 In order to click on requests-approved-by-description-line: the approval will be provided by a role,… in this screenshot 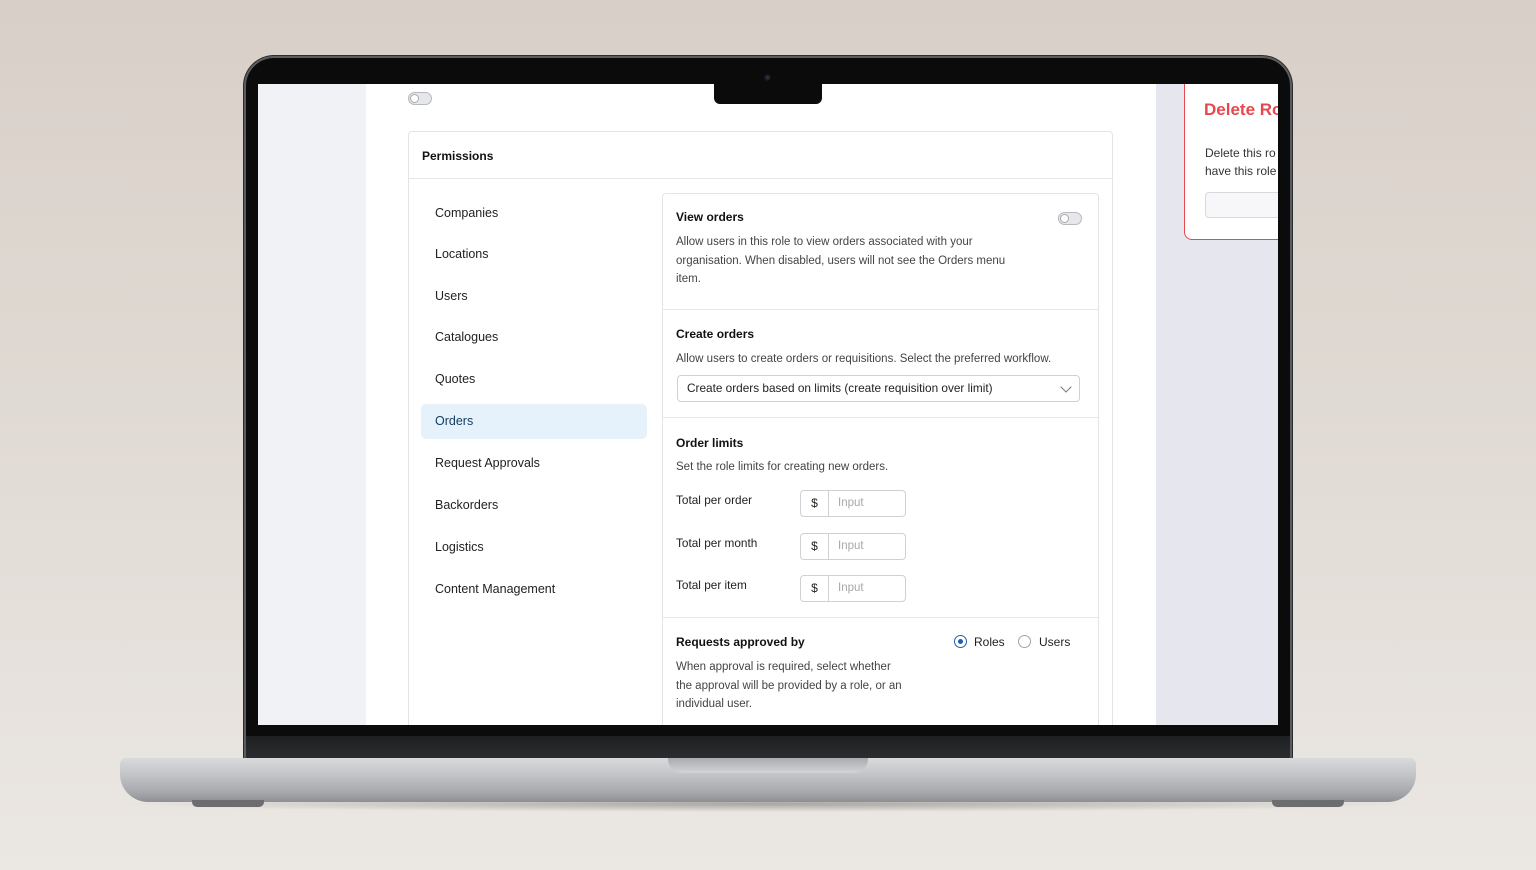, I will do `click(789, 685)`.